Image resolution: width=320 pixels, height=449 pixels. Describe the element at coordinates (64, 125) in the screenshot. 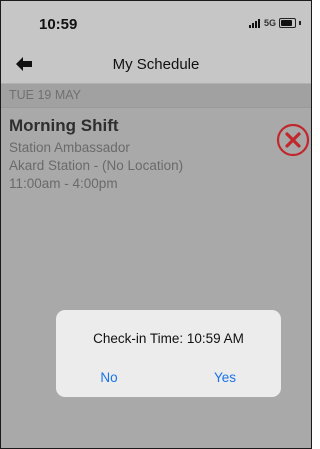

I see `shift-title: Morning Shift` at that location.